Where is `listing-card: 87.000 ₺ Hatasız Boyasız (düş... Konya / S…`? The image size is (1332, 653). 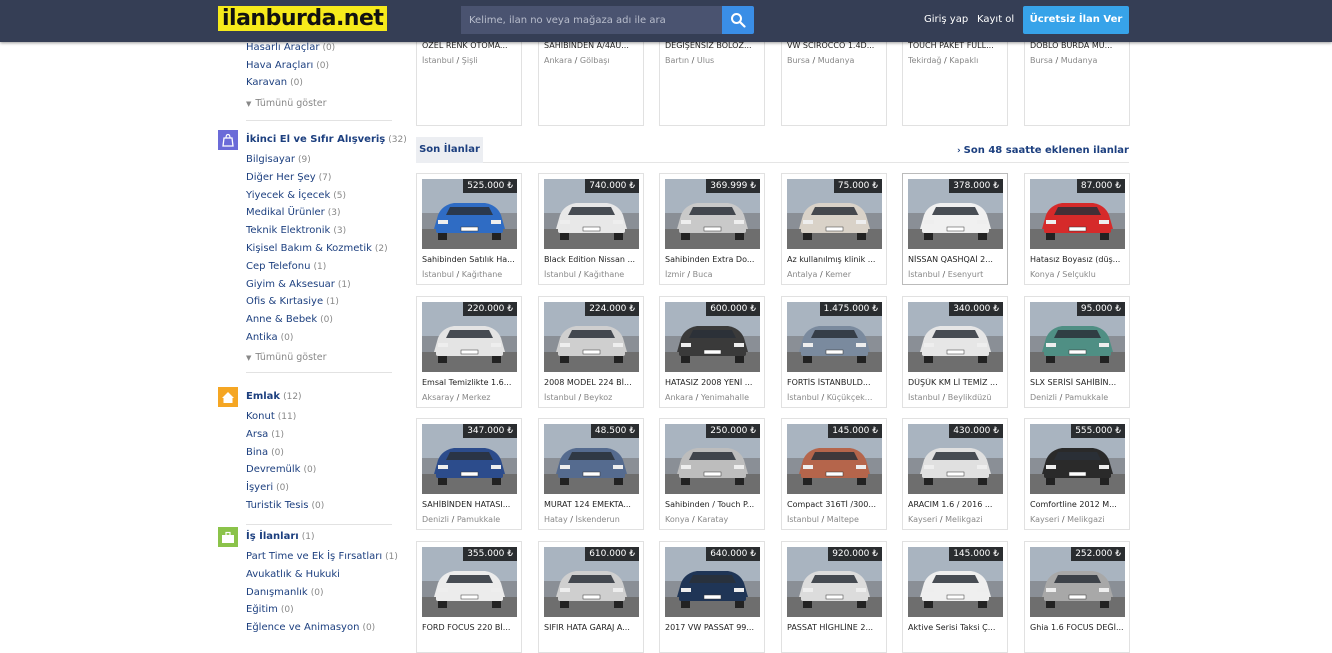 listing-card: 87.000 ₺ Hatasız Boyasız (düş... Konya / S… is located at coordinates (1077, 229).